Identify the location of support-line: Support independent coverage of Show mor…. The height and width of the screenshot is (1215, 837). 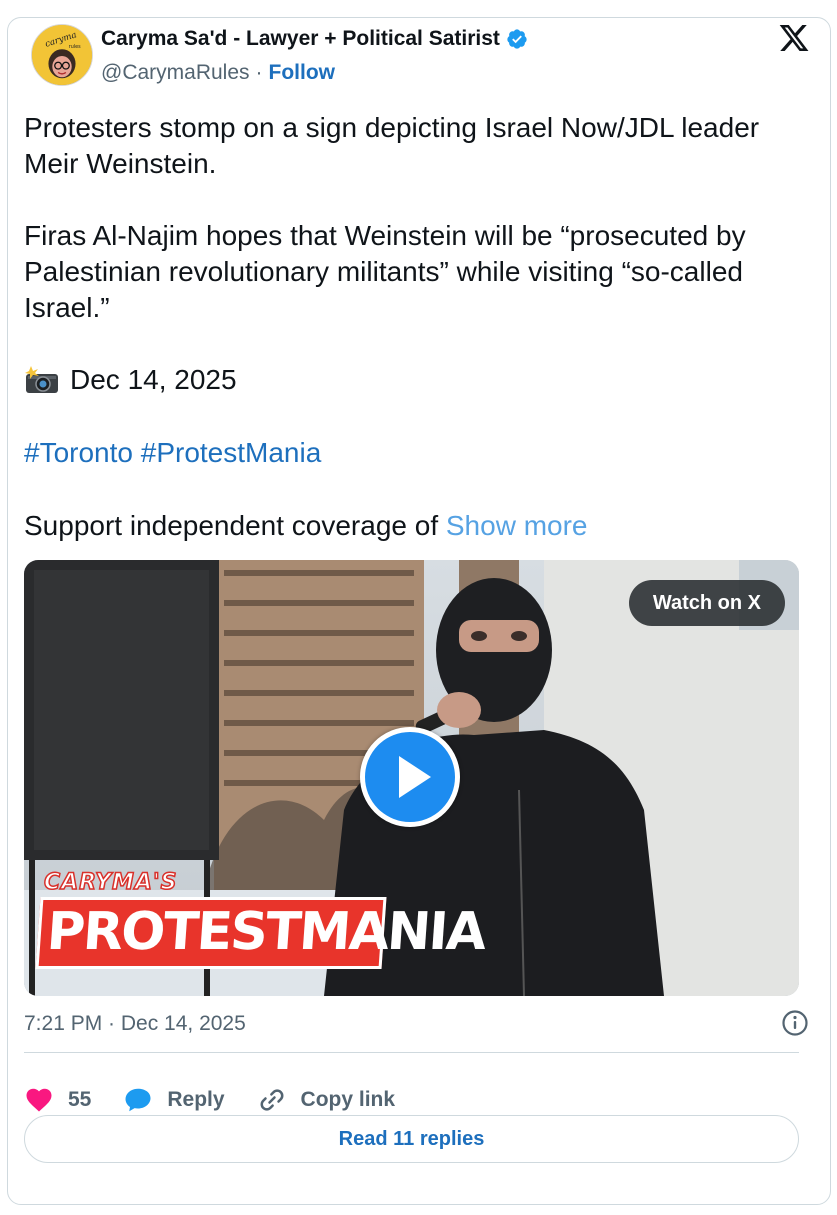
(419, 526).